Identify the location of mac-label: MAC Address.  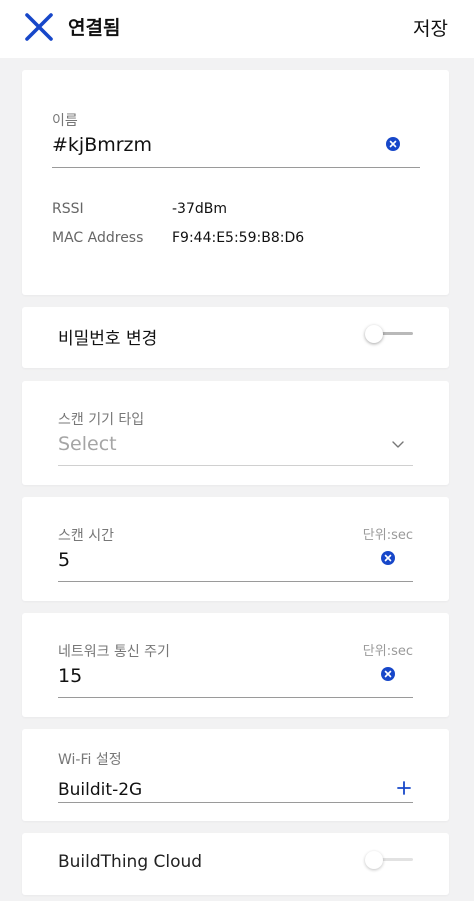
(98, 238).